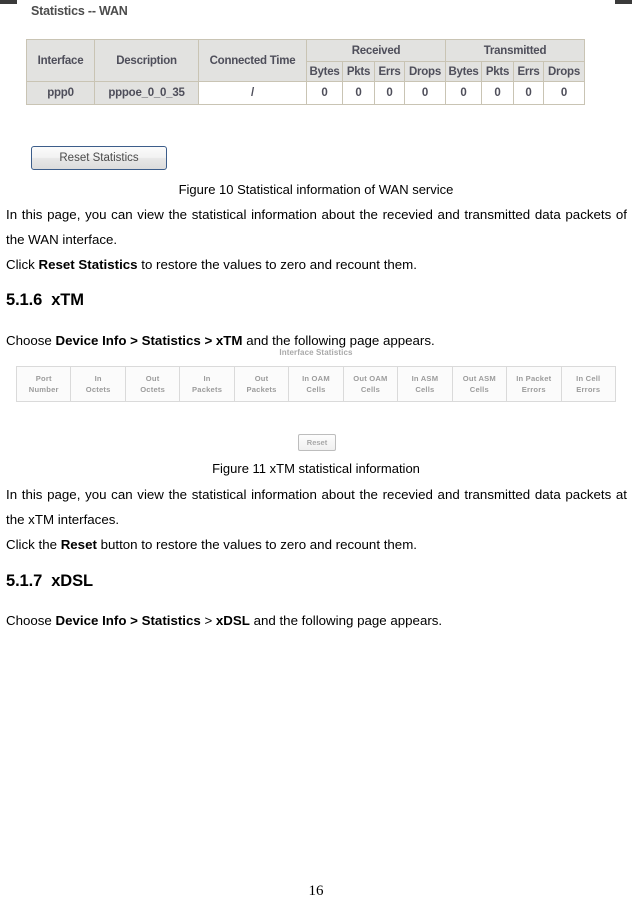 This screenshot has width=632, height=912. I want to click on xtm-choose-bold: Device Info > Statistics > xTM, so click(149, 340).